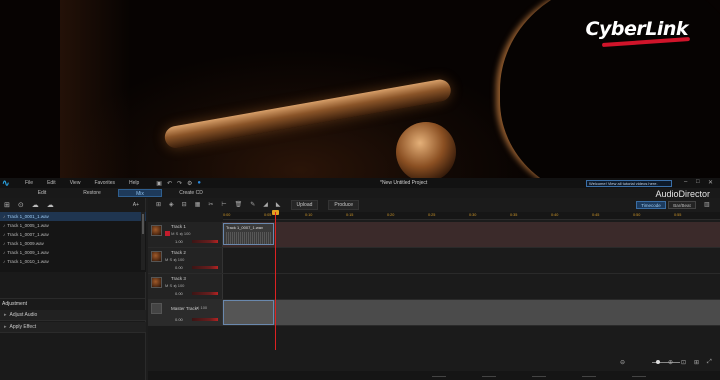 The width and height of the screenshot is (720, 380). What do you see at coordinates (709, 362) in the screenshot?
I see `expand-icon: ⤢` at bounding box center [709, 362].